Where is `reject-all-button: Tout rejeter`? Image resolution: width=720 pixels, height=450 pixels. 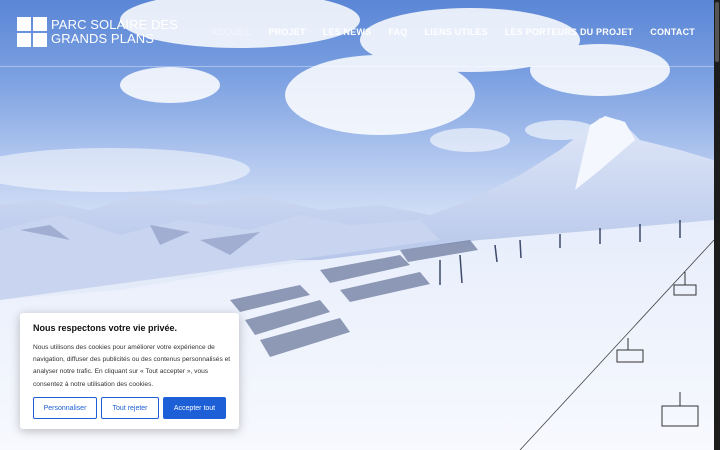
reject-all-button: Tout rejeter is located at coordinates (130, 408).